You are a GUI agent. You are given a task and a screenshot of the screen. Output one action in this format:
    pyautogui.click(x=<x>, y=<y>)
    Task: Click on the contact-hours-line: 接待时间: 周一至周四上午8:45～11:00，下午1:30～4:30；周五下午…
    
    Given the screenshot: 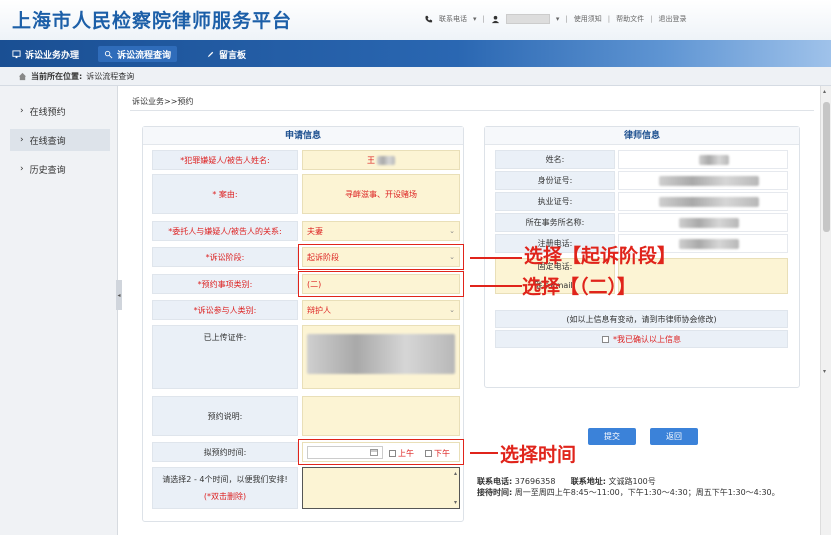 What is the action you would take?
    pyautogui.click(x=637, y=492)
    